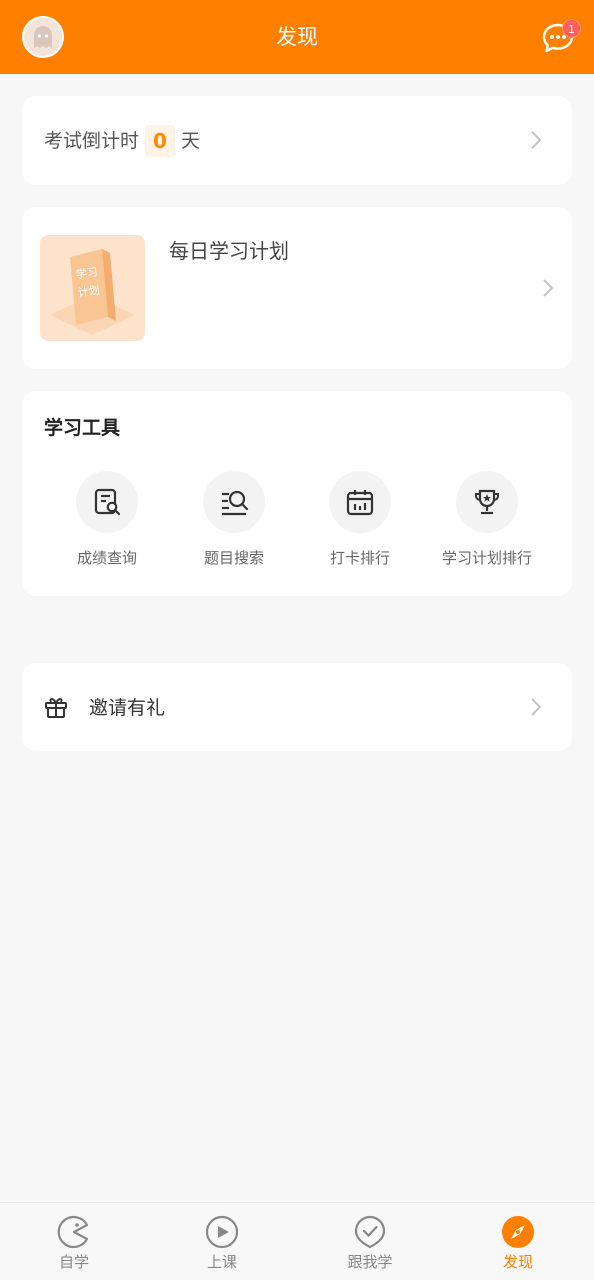 The width and height of the screenshot is (594, 1280). I want to click on tab-label: 上课, so click(221, 1262).